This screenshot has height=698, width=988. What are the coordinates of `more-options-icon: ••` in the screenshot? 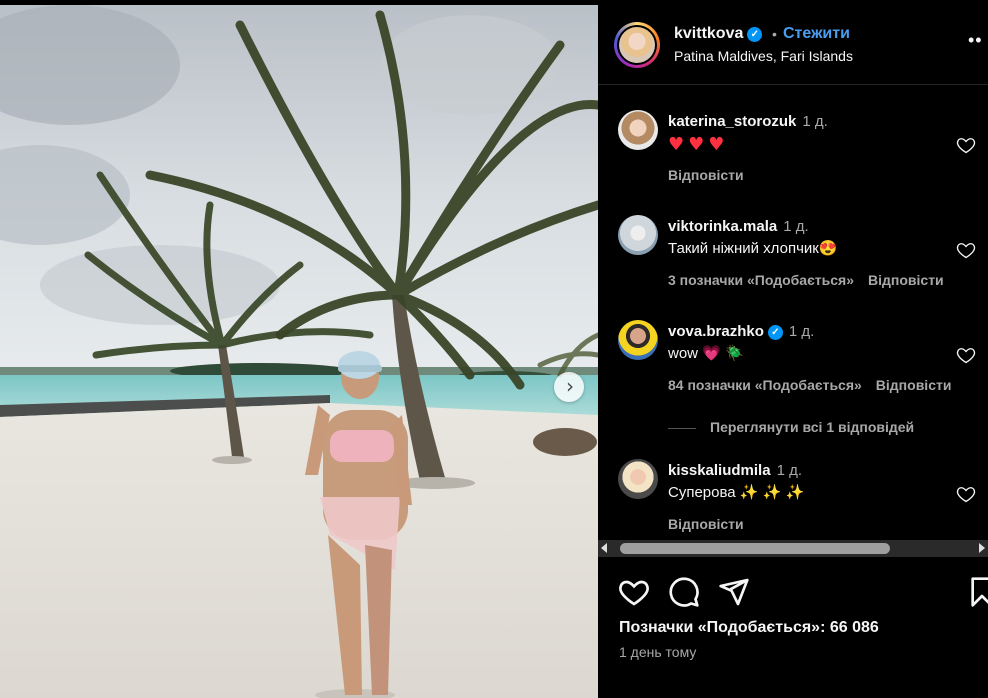 It's located at (975, 40).